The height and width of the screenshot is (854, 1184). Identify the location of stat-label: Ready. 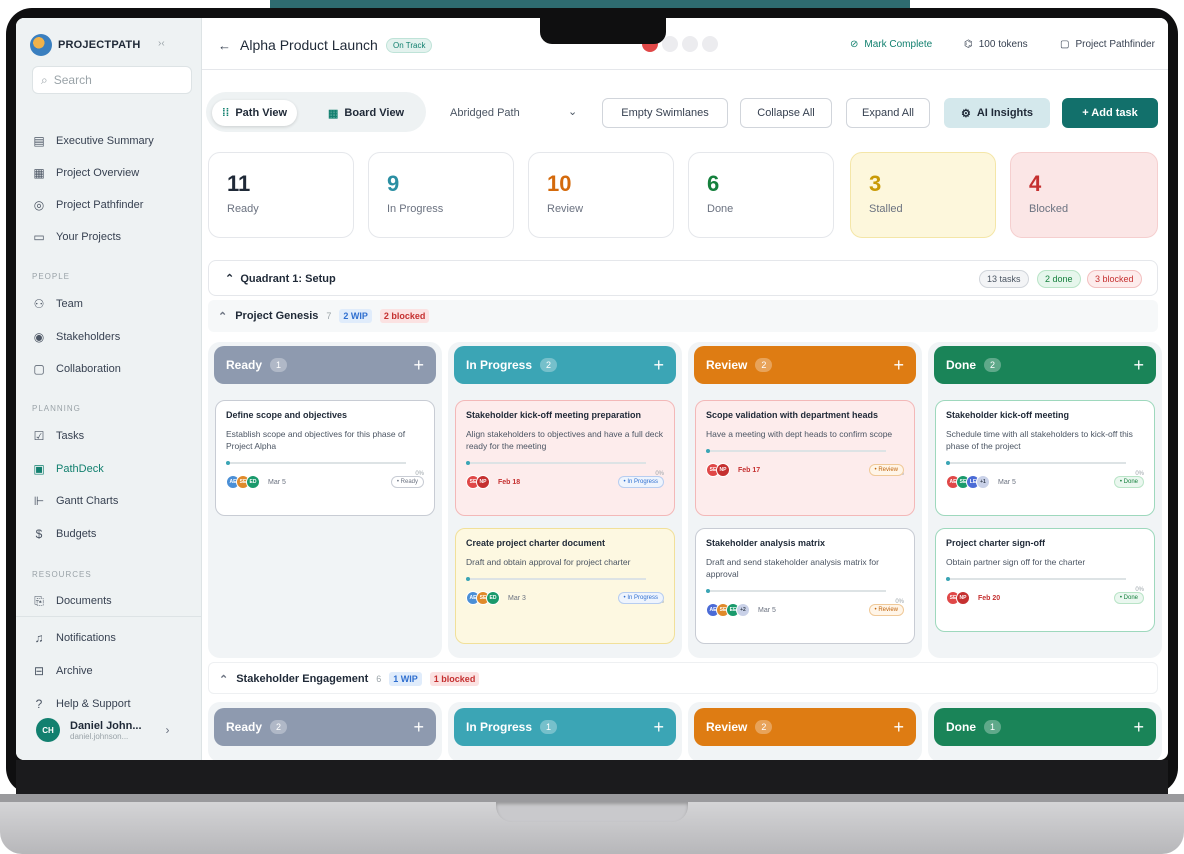
(243, 209).